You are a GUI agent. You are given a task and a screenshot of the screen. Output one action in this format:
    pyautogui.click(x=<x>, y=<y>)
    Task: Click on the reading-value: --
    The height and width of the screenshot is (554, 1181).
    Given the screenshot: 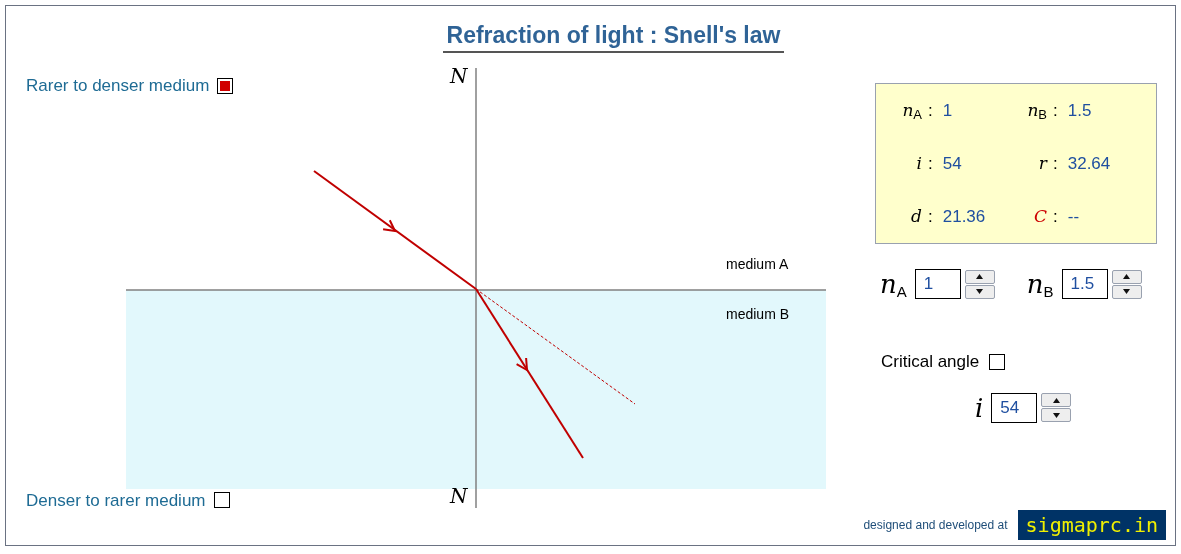 What is the action you would take?
    pyautogui.click(x=1073, y=216)
    